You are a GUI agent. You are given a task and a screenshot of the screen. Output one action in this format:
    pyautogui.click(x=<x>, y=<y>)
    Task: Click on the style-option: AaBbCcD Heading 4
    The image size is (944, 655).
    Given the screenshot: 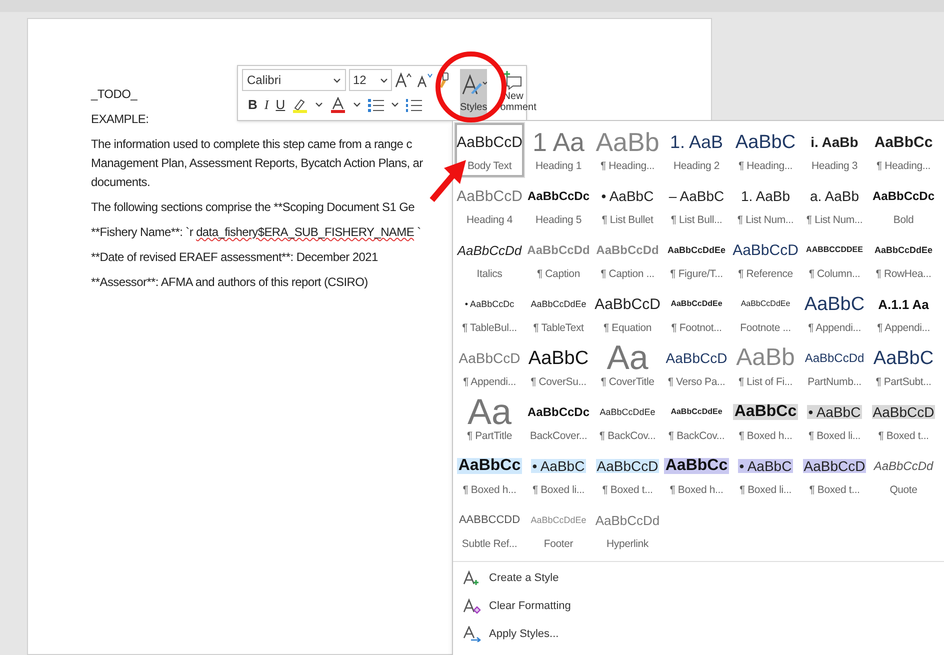 What is the action you would take?
    pyautogui.click(x=489, y=204)
    